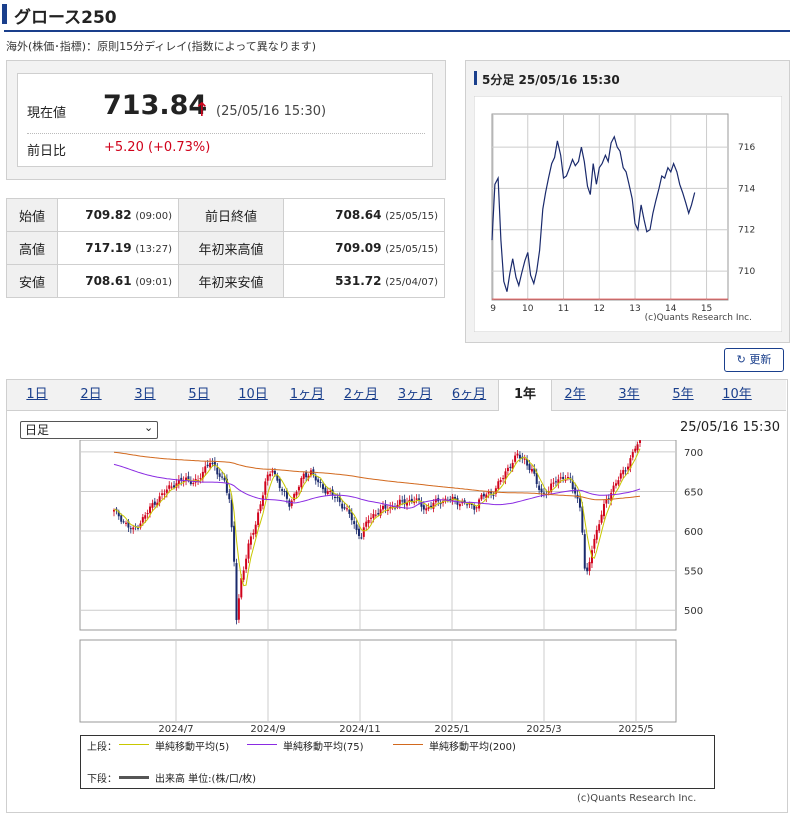 Image resolution: width=797 pixels, height=813 pixels. Describe the element at coordinates (543, 729) in the screenshot. I see `main-x-tick: 2025/3` at that location.